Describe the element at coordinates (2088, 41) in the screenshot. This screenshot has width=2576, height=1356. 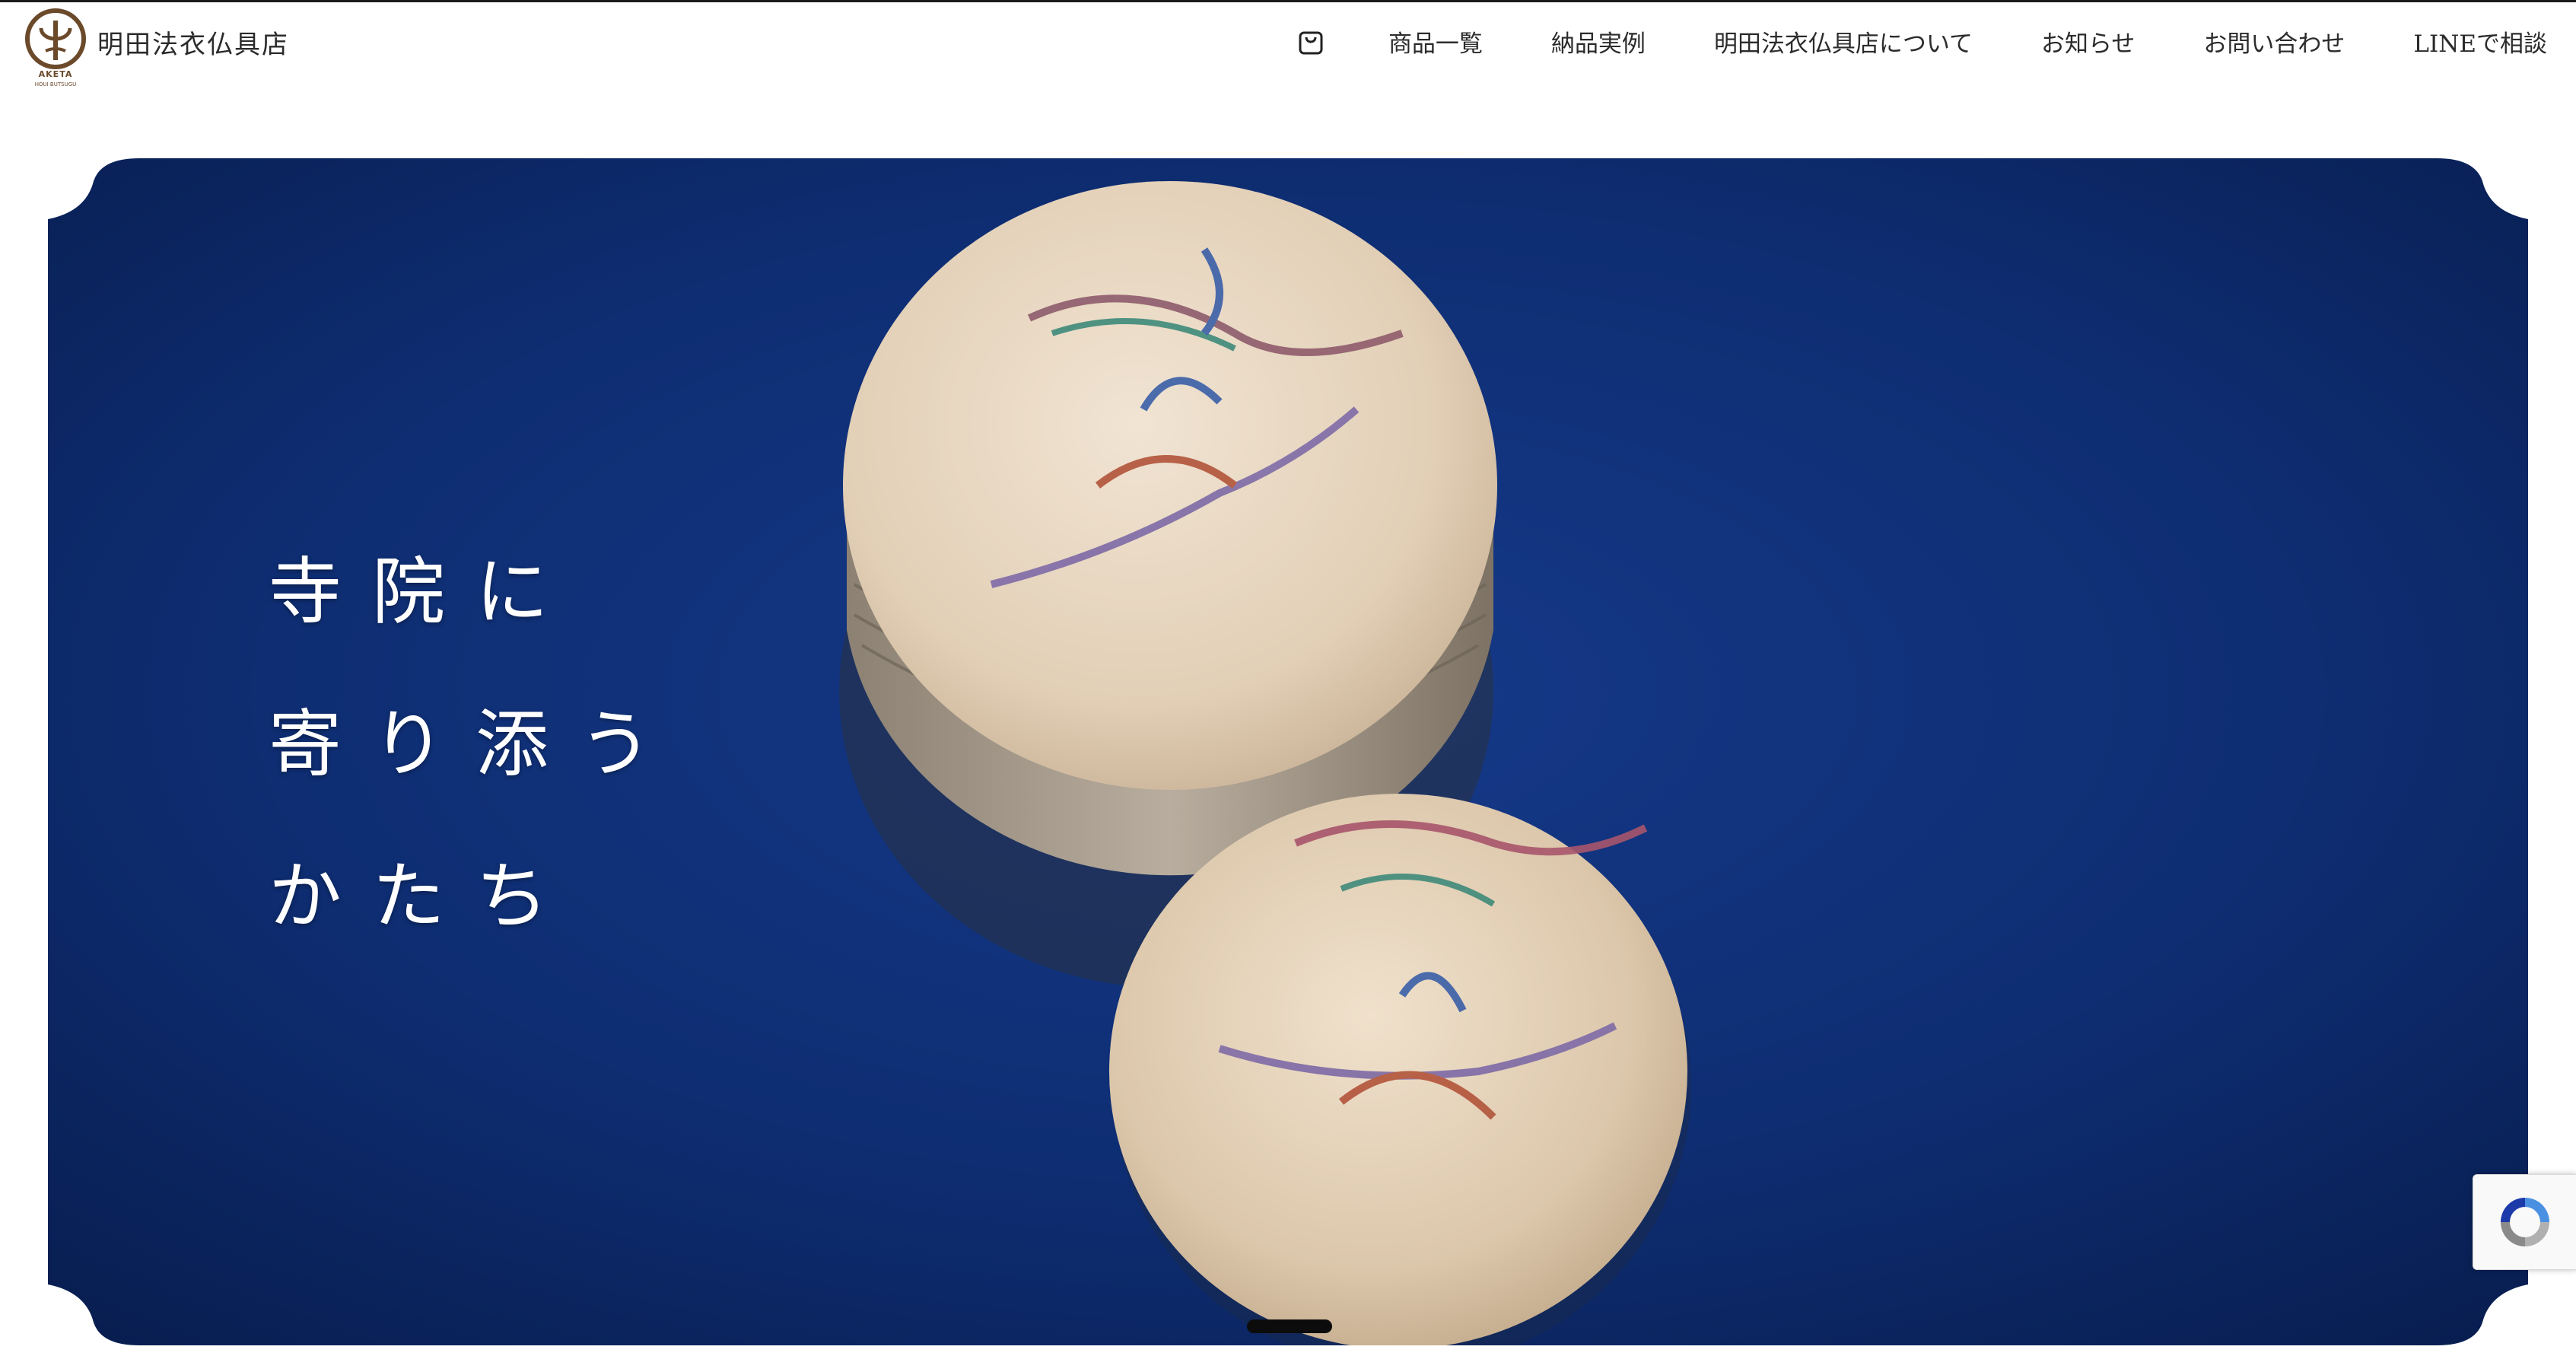
I see `nav-news: お知らせ` at that location.